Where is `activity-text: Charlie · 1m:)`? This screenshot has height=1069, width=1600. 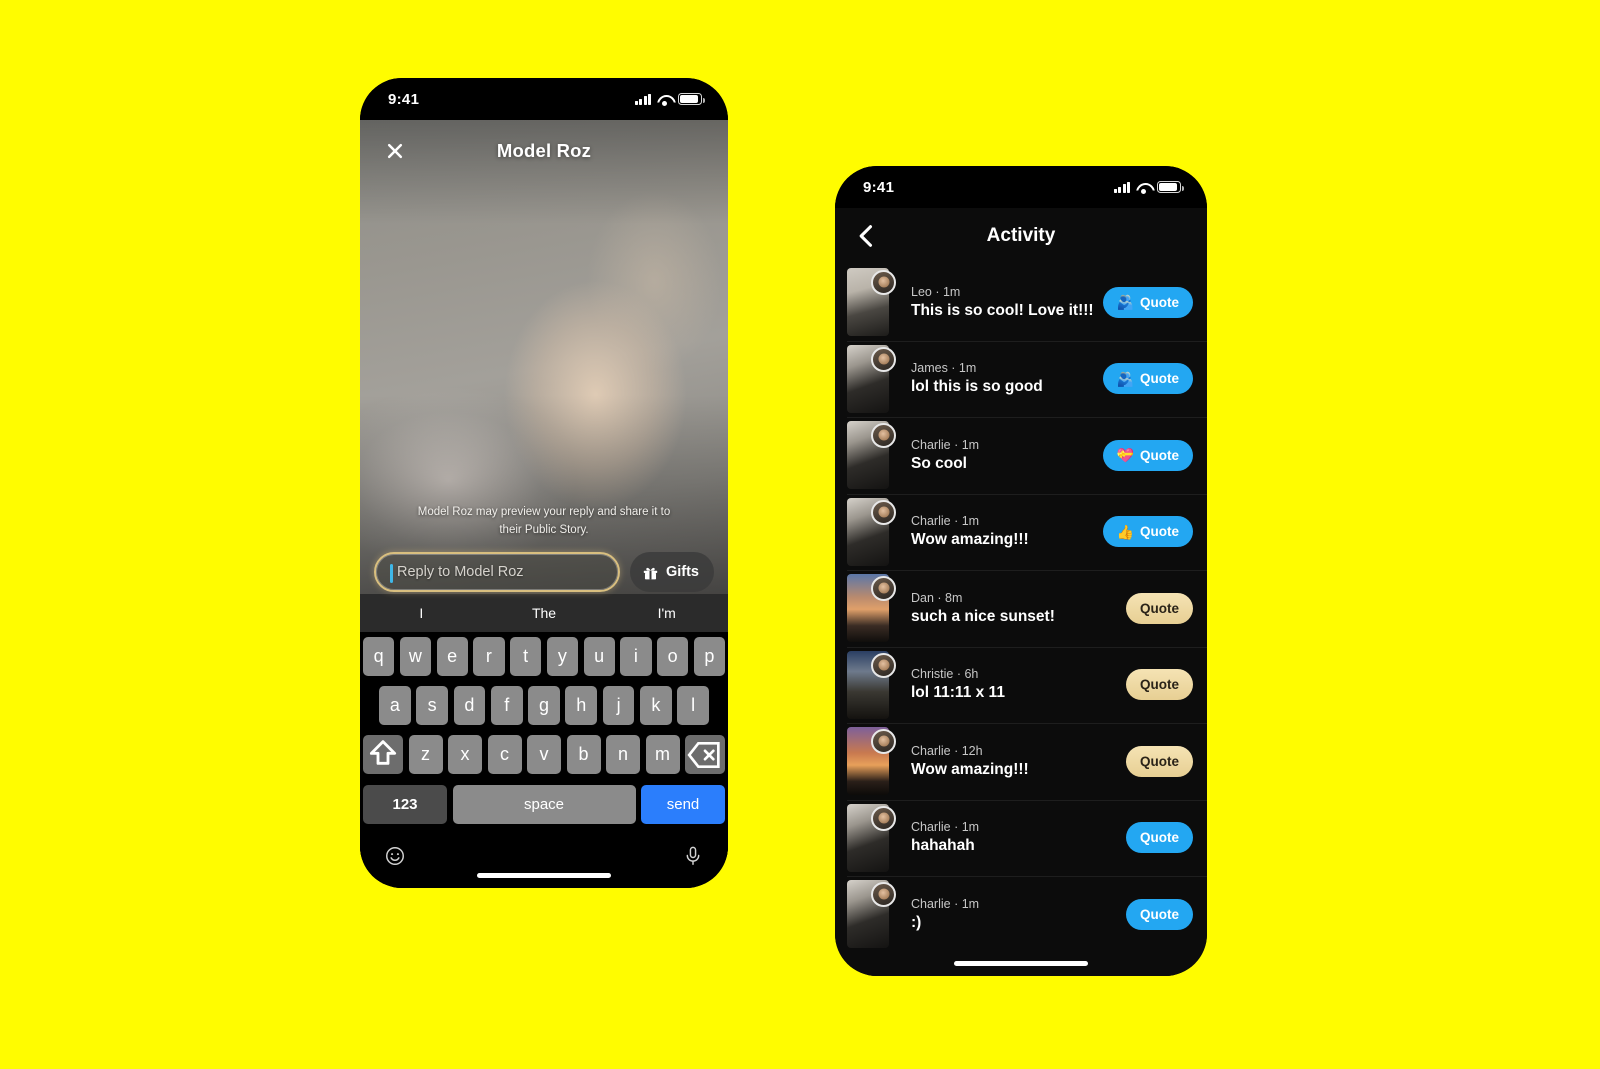 activity-text: Charlie · 1m:) is located at coordinates (1003, 914).